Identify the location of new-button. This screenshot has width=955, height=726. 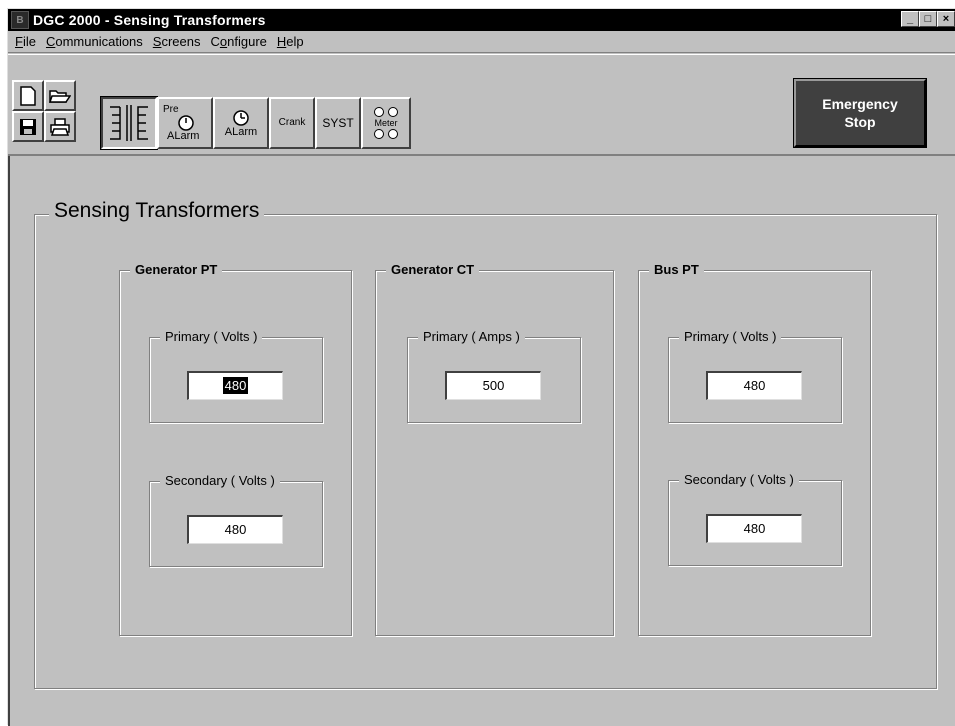
(28, 95).